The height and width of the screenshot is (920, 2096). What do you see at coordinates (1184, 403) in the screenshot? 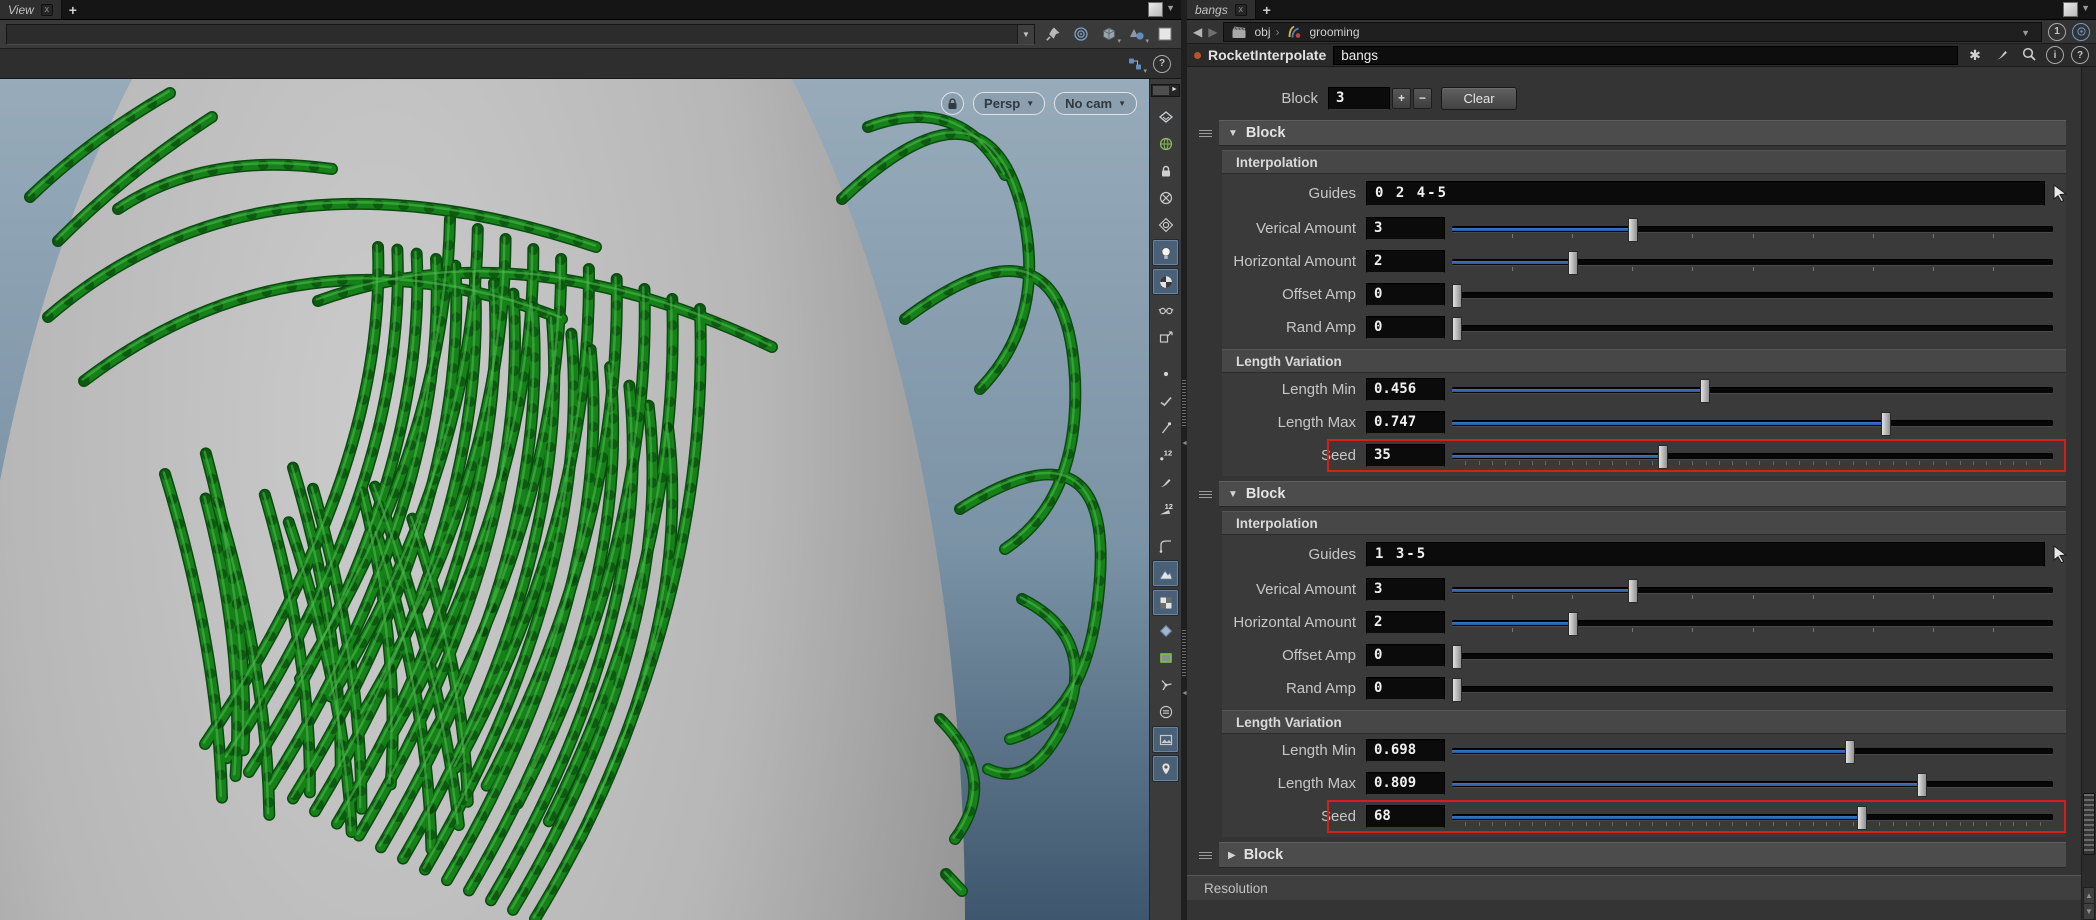
I see `splitter-grip` at bounding box center [1184, 403].